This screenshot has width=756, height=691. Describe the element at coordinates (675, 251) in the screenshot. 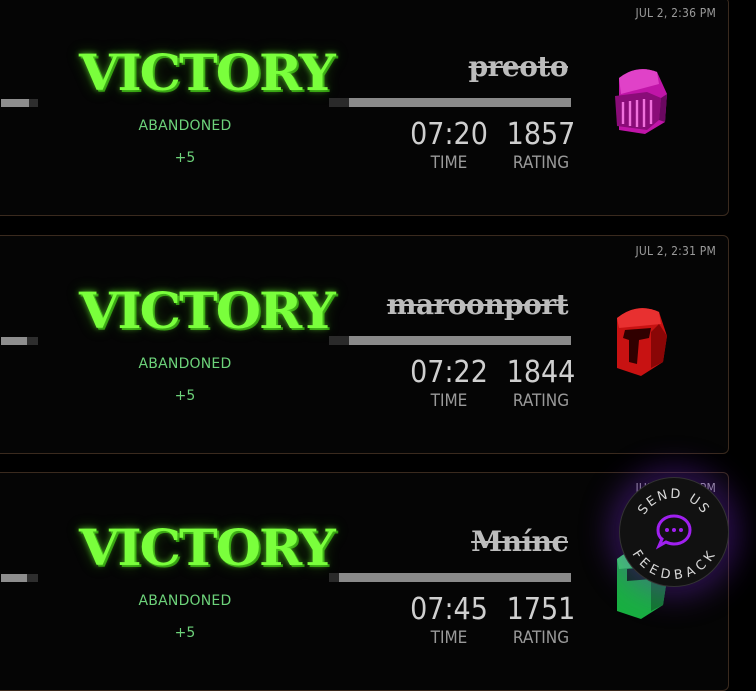

I see `match-timestamp: JUL 2, 2:31 PM` at that location.